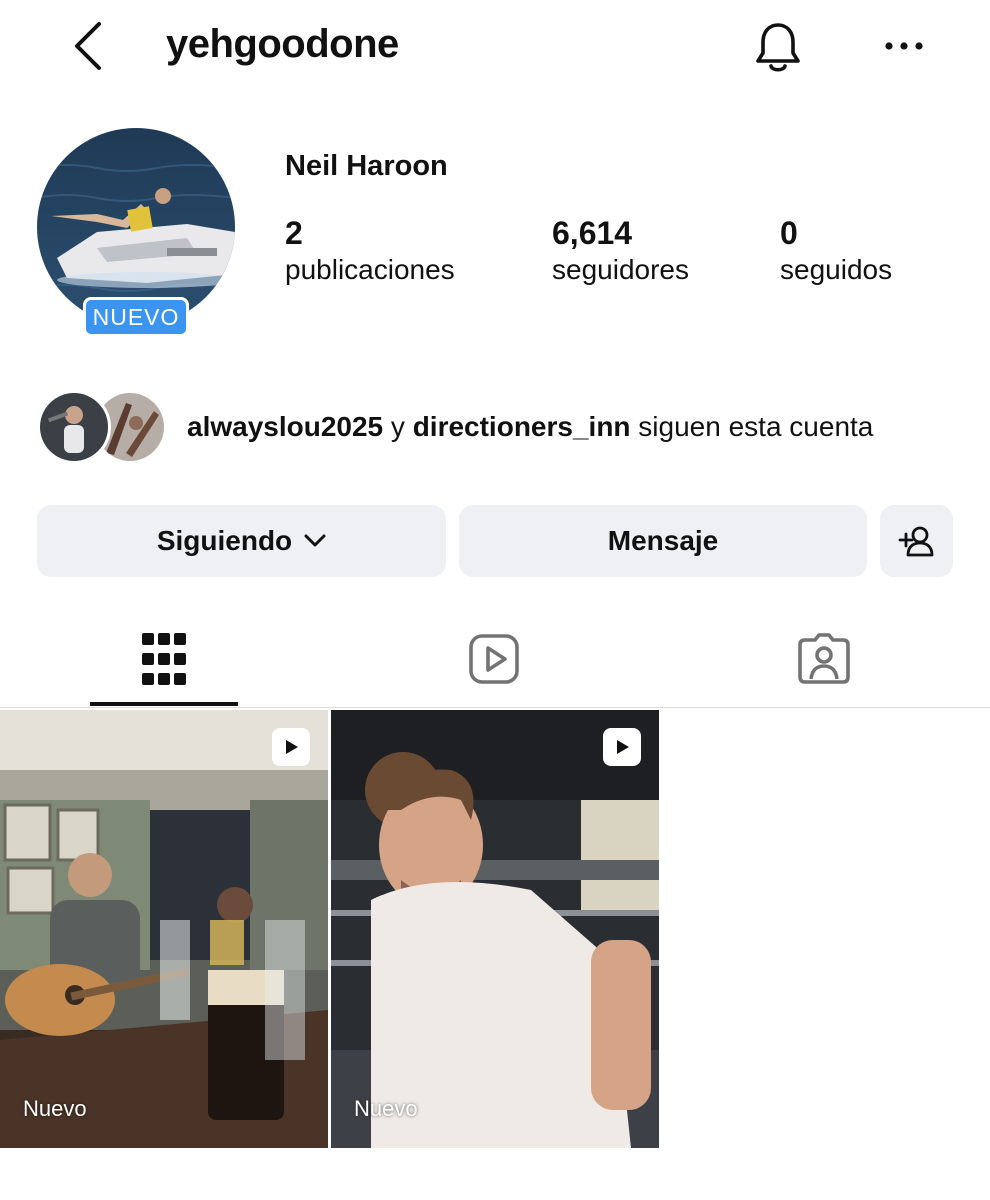  Describe the element at coordinates (620, 269) in the screenshot. I see `followers-label: seguidores` at that location.